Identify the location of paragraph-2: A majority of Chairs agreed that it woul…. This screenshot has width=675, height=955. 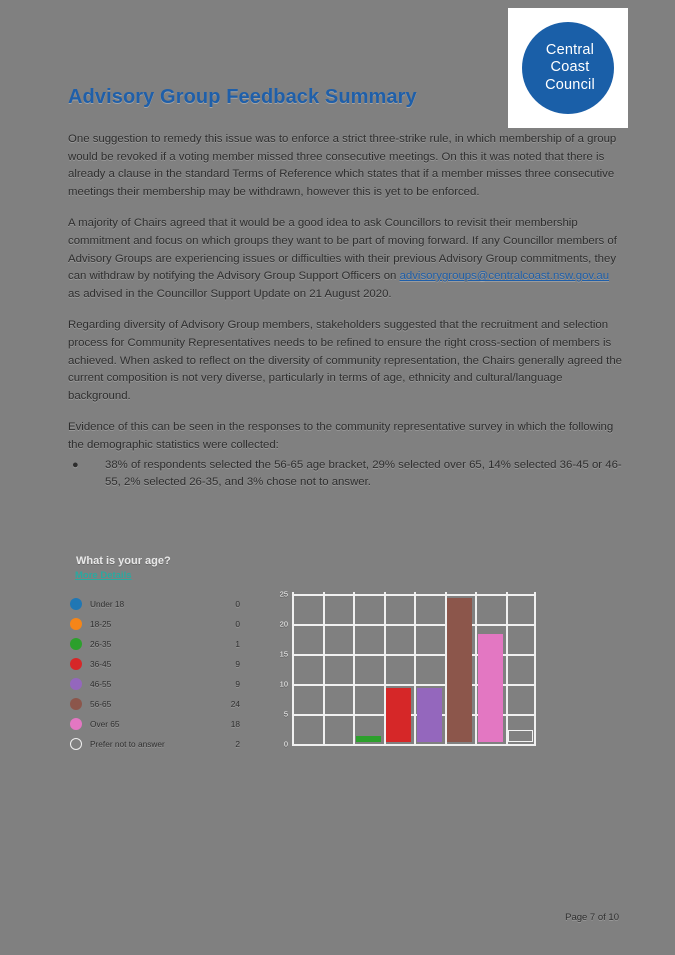
(346, 259).